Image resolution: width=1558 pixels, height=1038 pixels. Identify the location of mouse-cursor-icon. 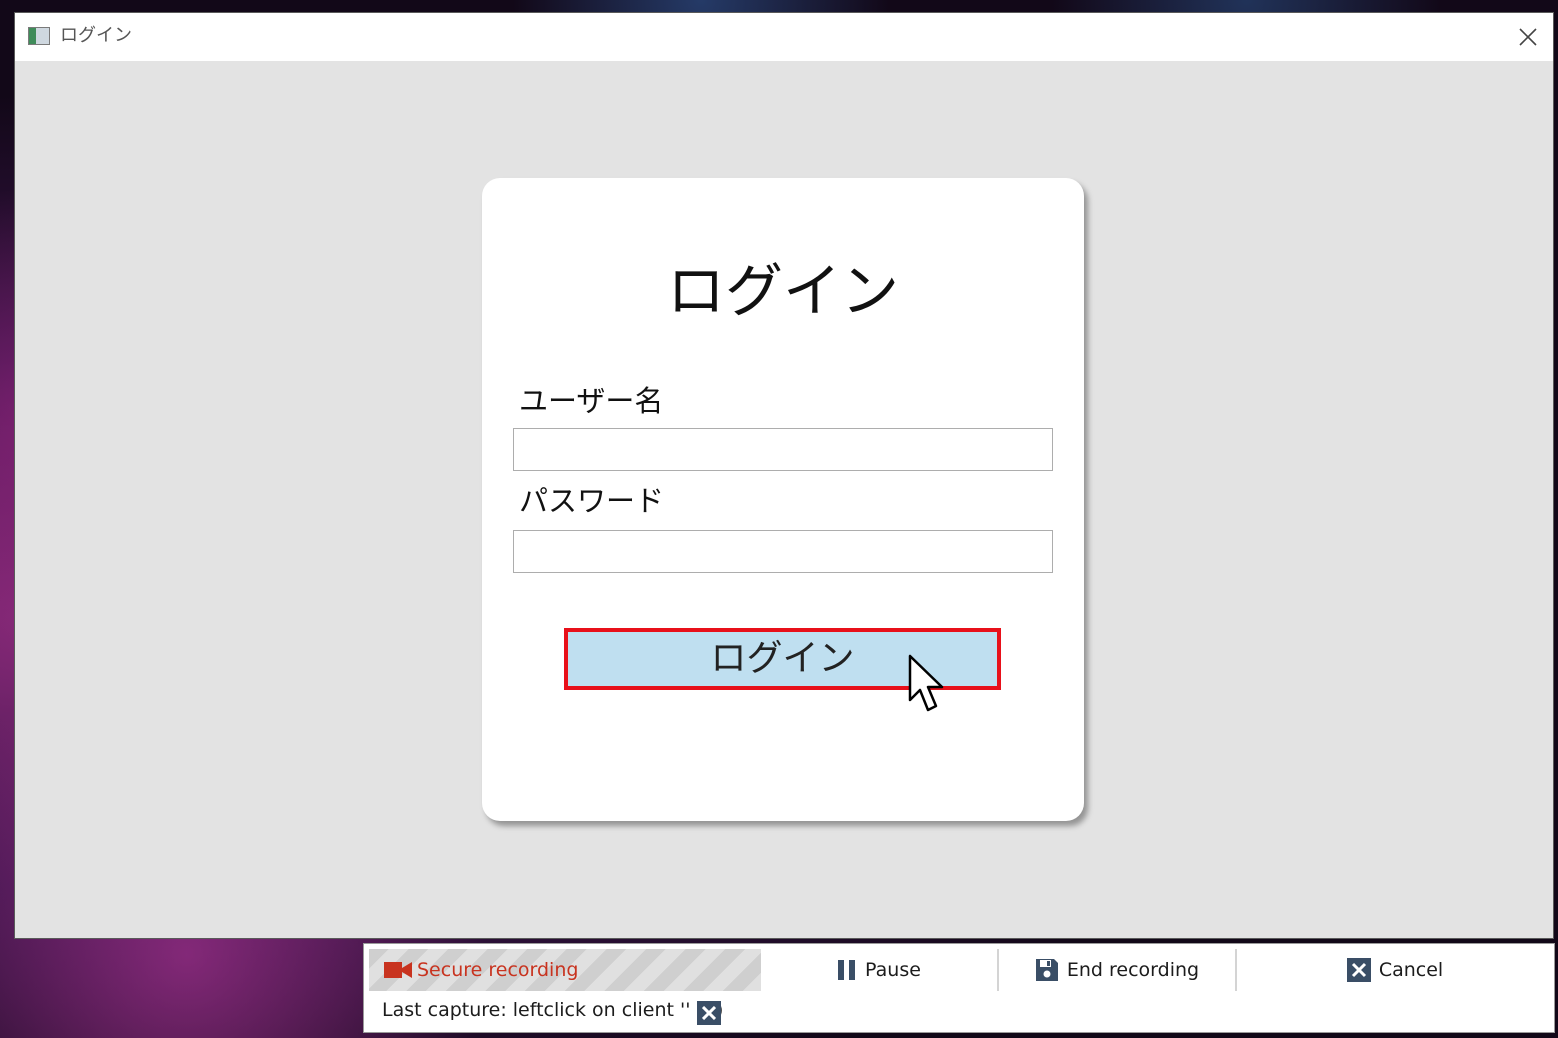
(926, 683).